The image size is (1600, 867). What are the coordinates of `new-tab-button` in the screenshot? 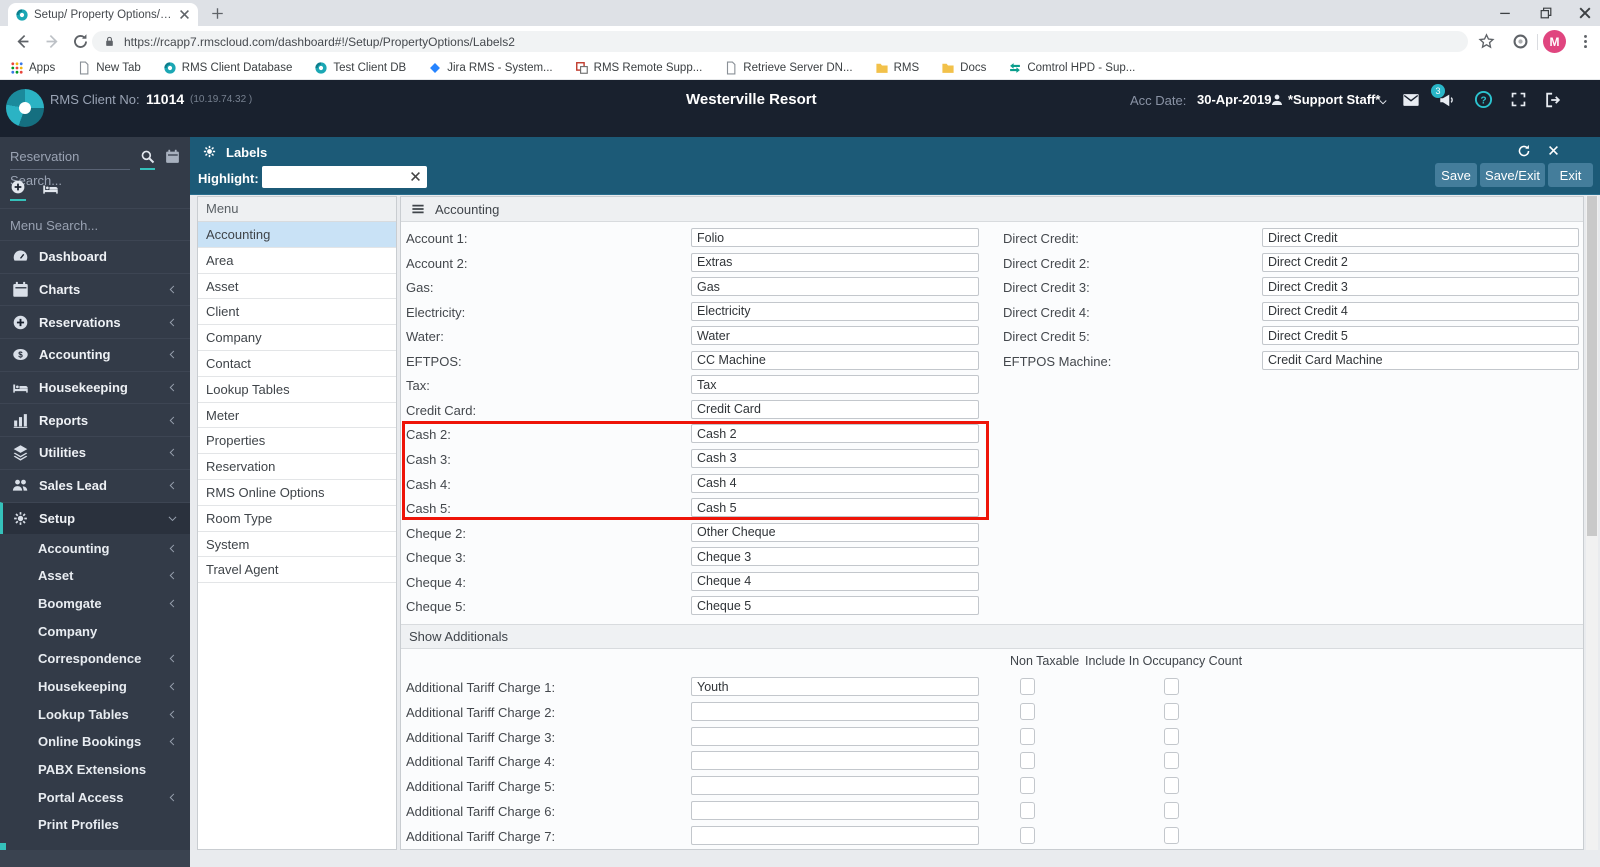 It's located at (217, 13).